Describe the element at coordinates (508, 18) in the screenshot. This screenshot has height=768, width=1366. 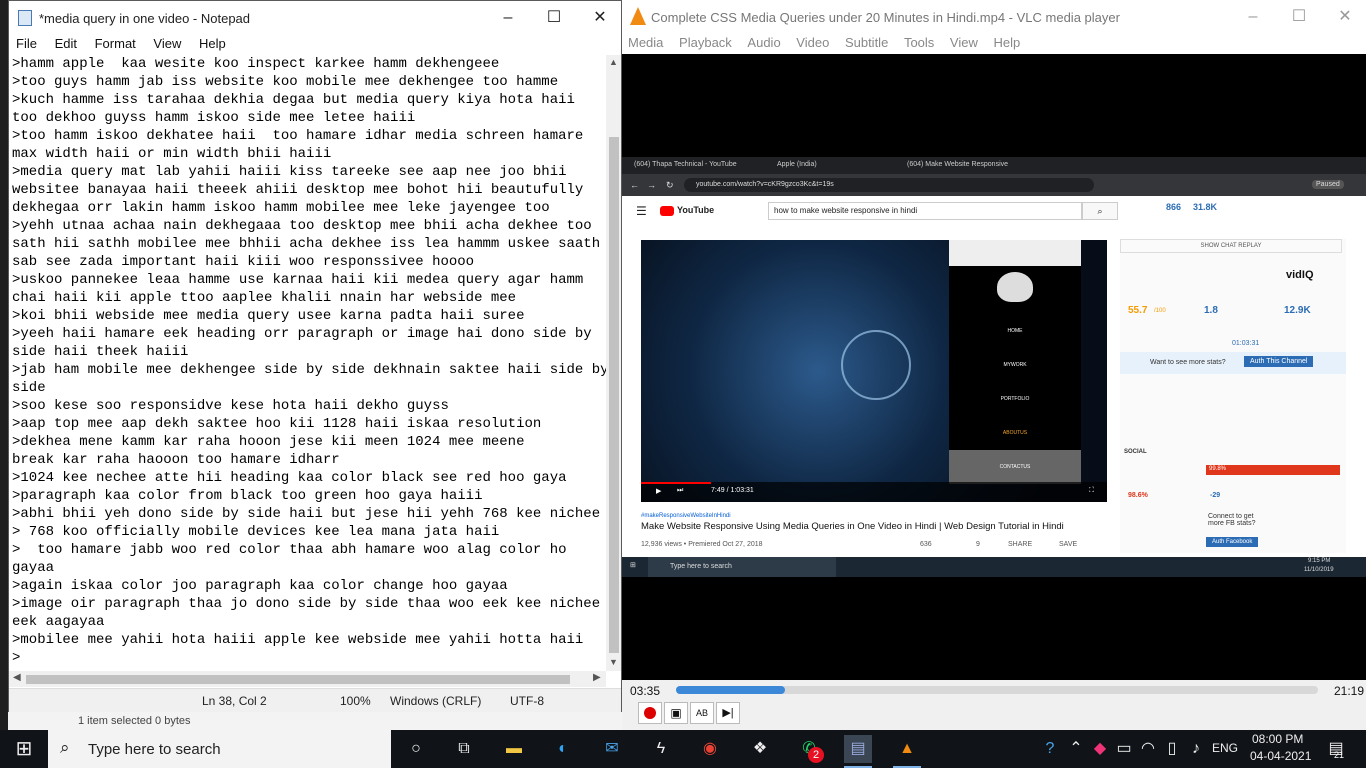
I see `minimize-button: –` at that location.